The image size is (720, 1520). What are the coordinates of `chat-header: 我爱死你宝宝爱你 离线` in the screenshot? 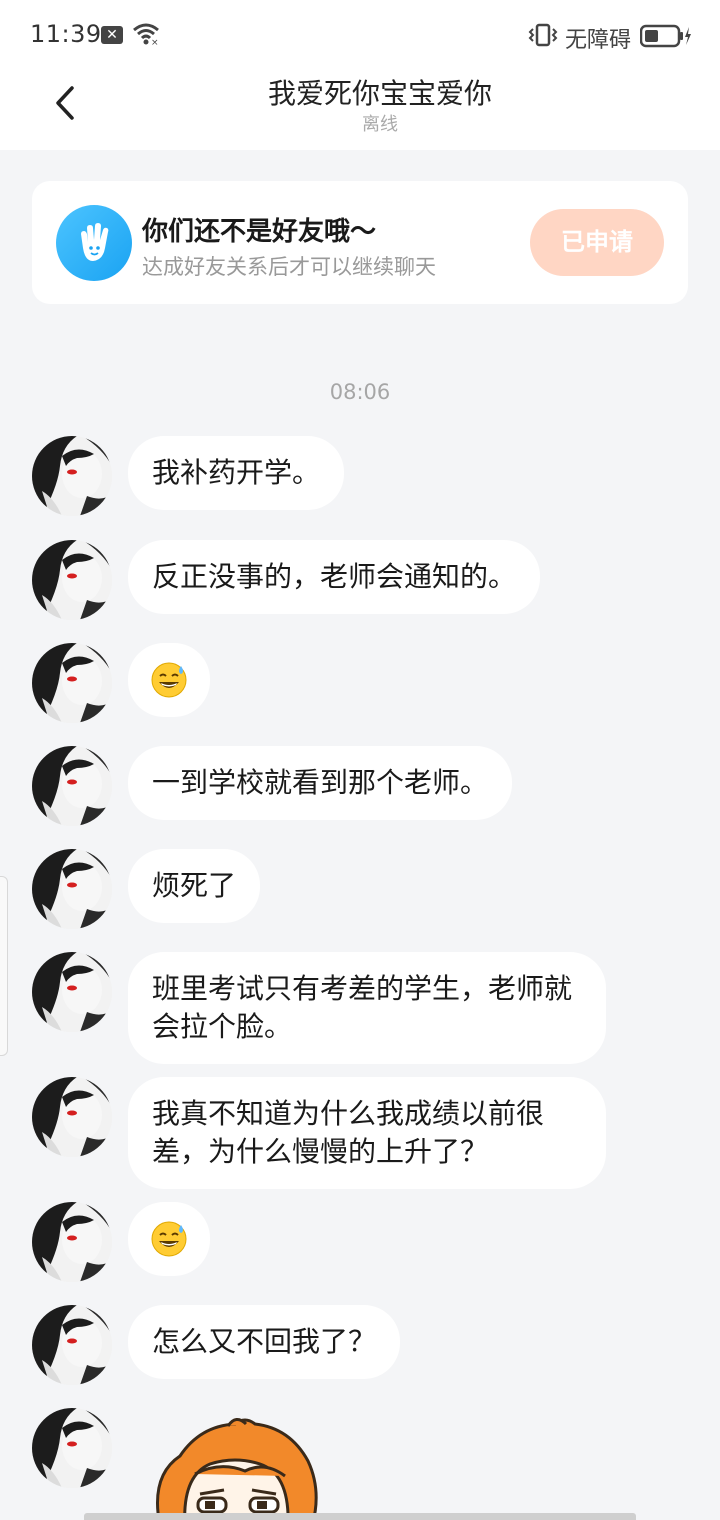 It's located at (360, 110).